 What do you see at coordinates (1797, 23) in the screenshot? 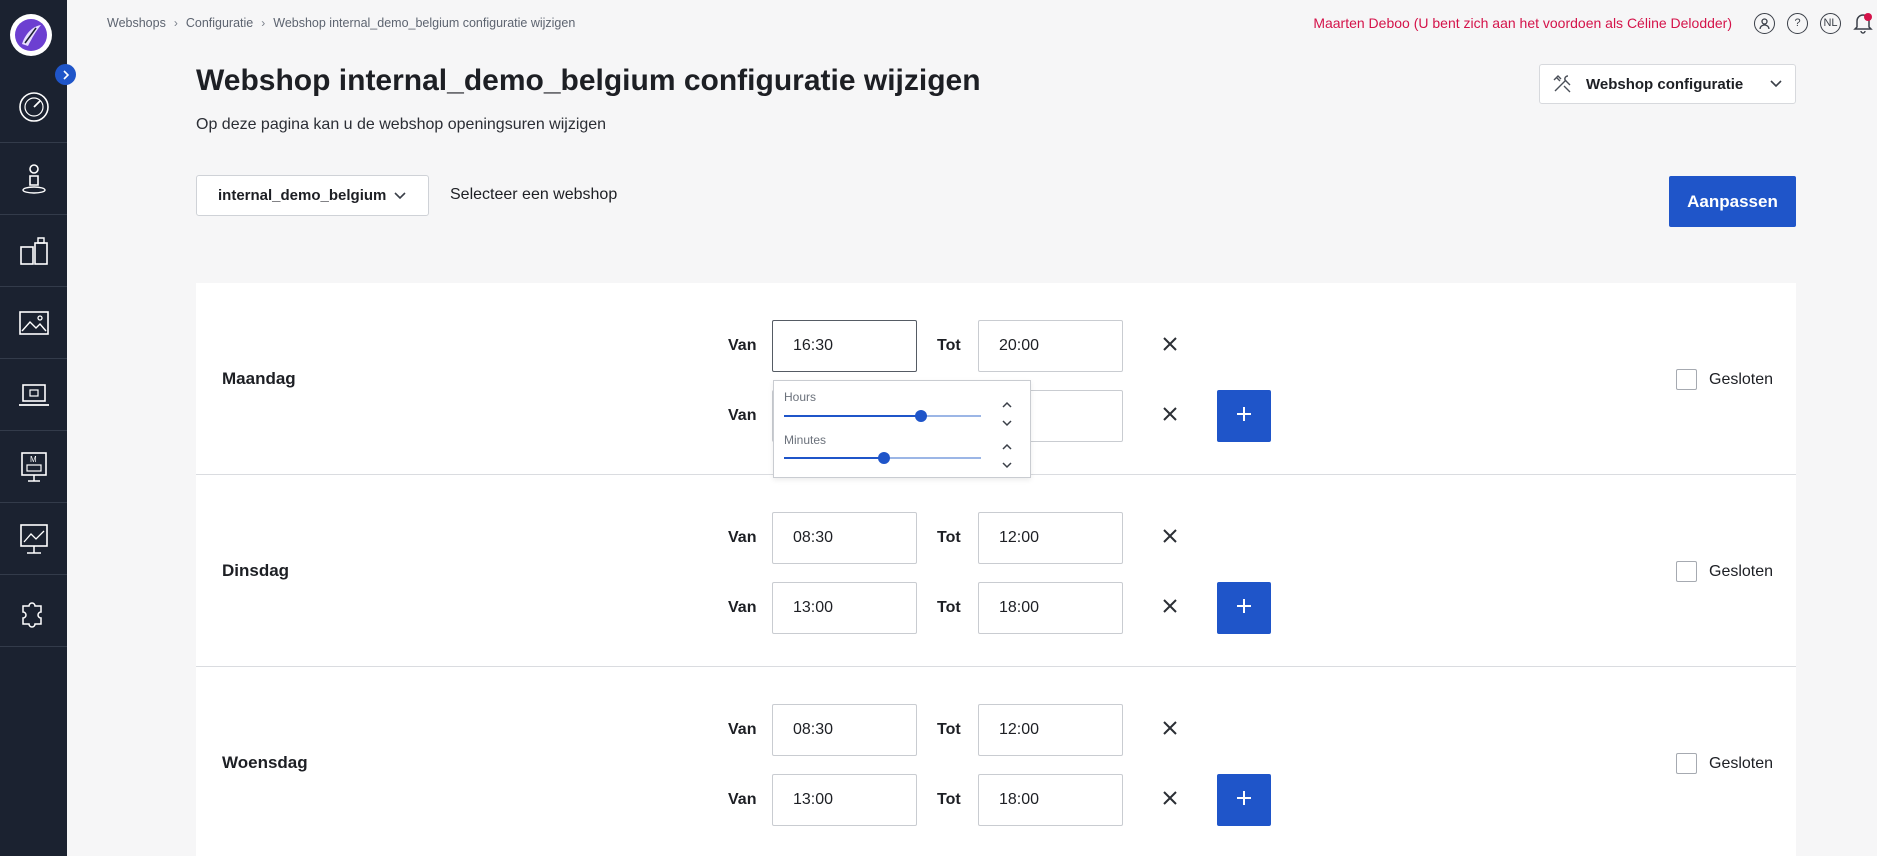
I see `help-icon: ?` at bounding box center [1797, 23].